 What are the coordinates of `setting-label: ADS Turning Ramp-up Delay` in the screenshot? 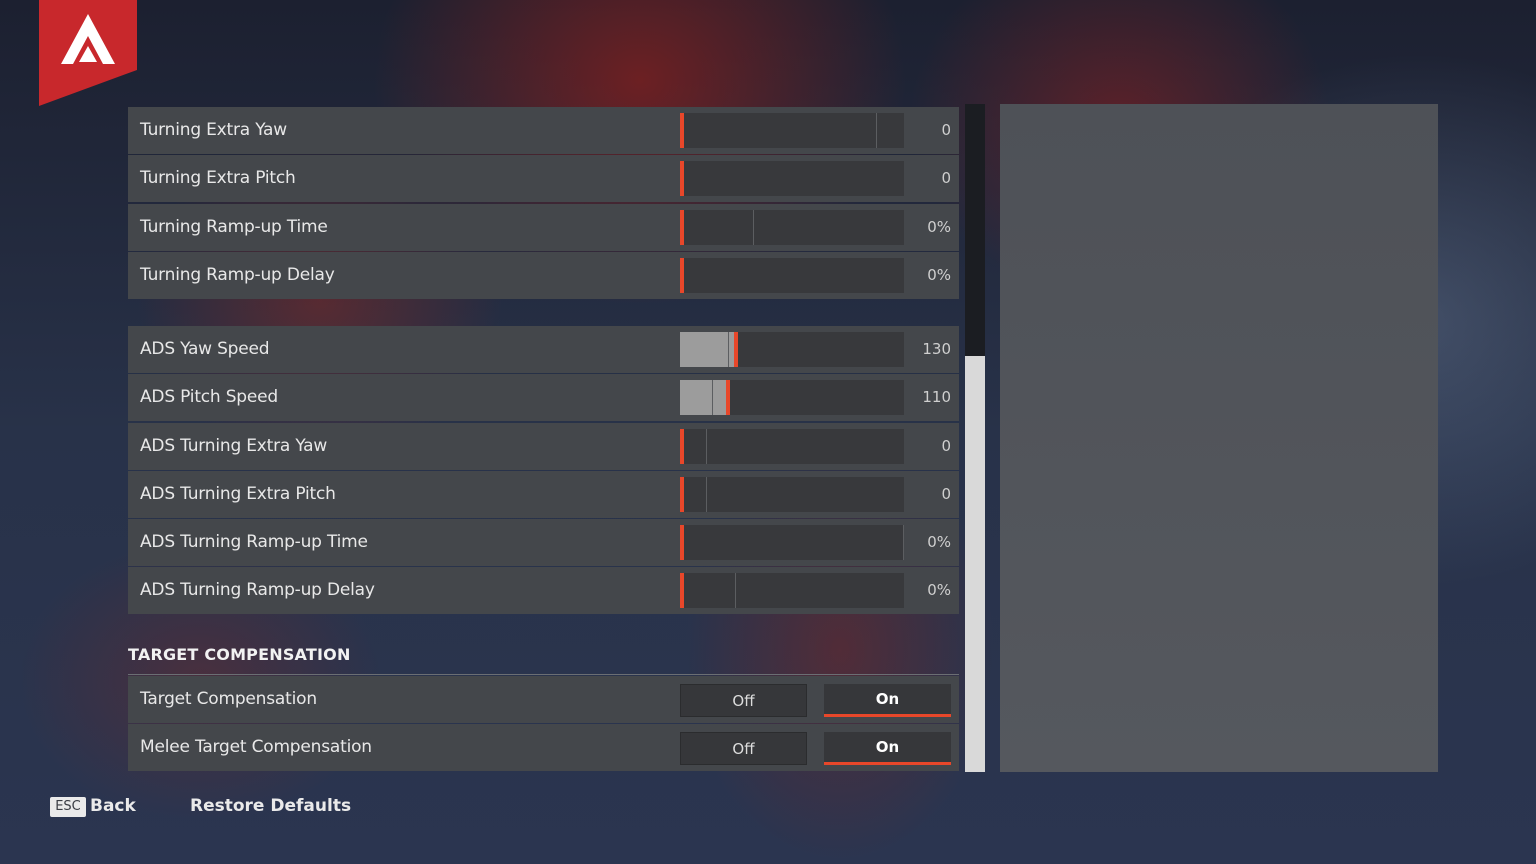 It's located at (257, 590).